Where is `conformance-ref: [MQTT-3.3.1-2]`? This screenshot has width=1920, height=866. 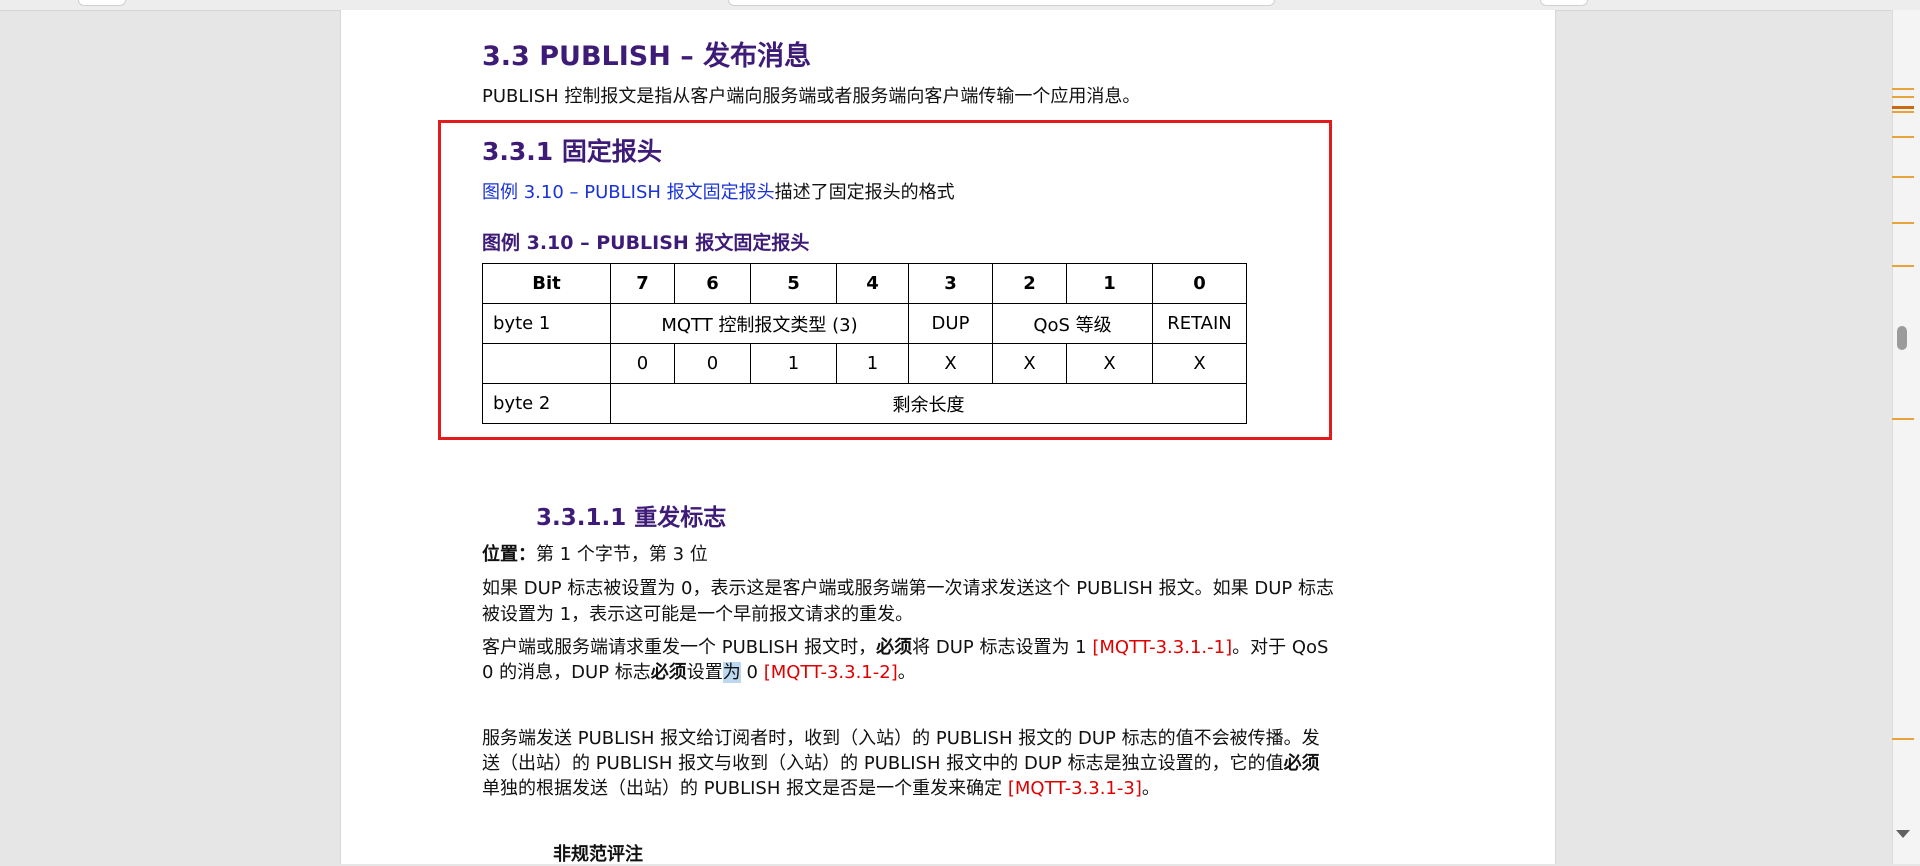 conformance-ref: [MQTT-3.3.1-2] is located at coordinates (830, 672).